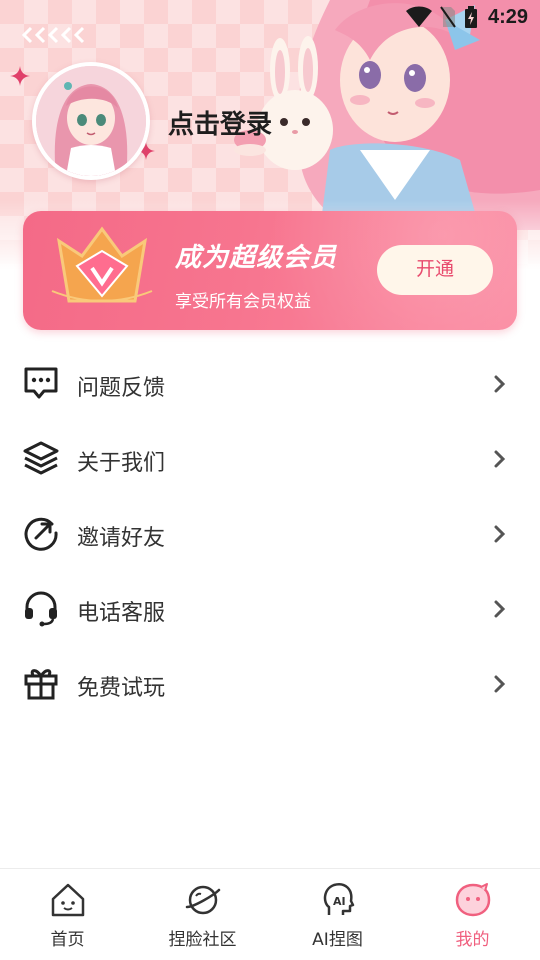 The image size is (540, 960). What do you see at coordinates (121, 463) in the screenshot?
I see `menu-item-label: 关于我们` at bounding box center [121, 463].